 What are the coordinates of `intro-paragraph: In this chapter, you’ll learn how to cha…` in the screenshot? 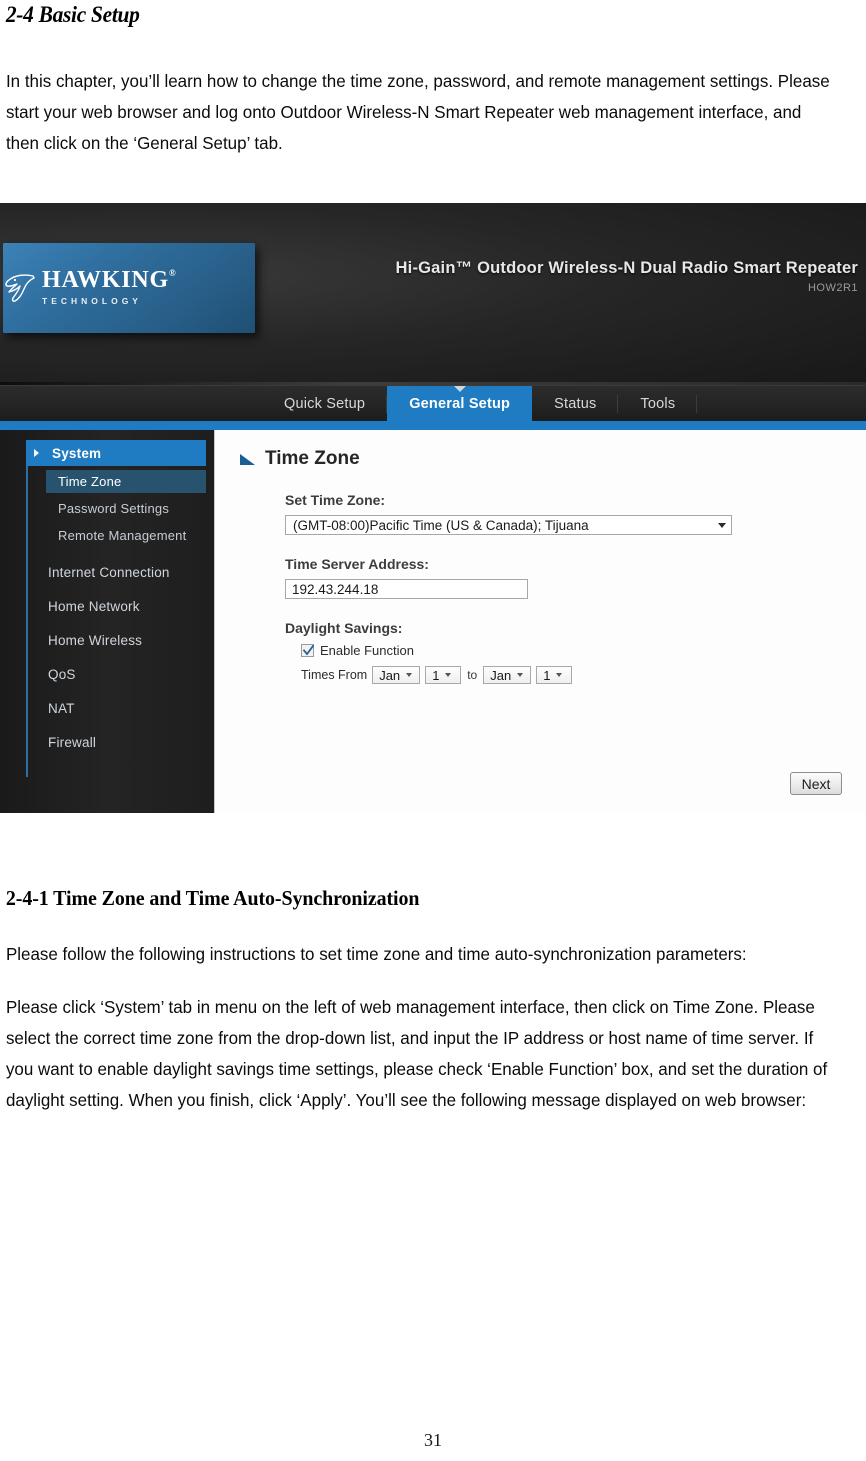 It's located at (417, 112).